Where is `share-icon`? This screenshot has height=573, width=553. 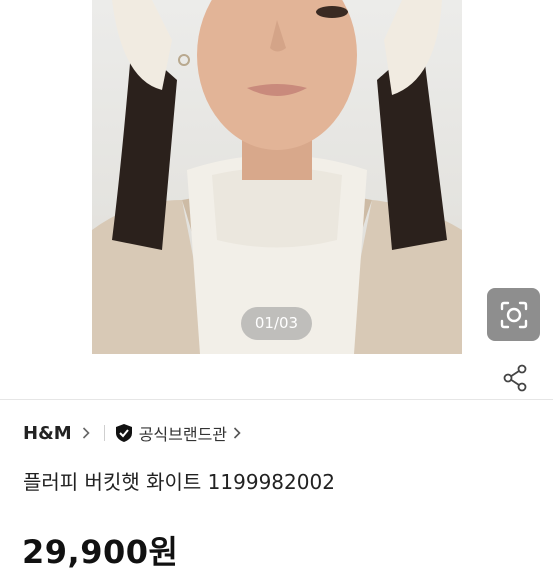
share-icon is located at coordinates (515, 378).